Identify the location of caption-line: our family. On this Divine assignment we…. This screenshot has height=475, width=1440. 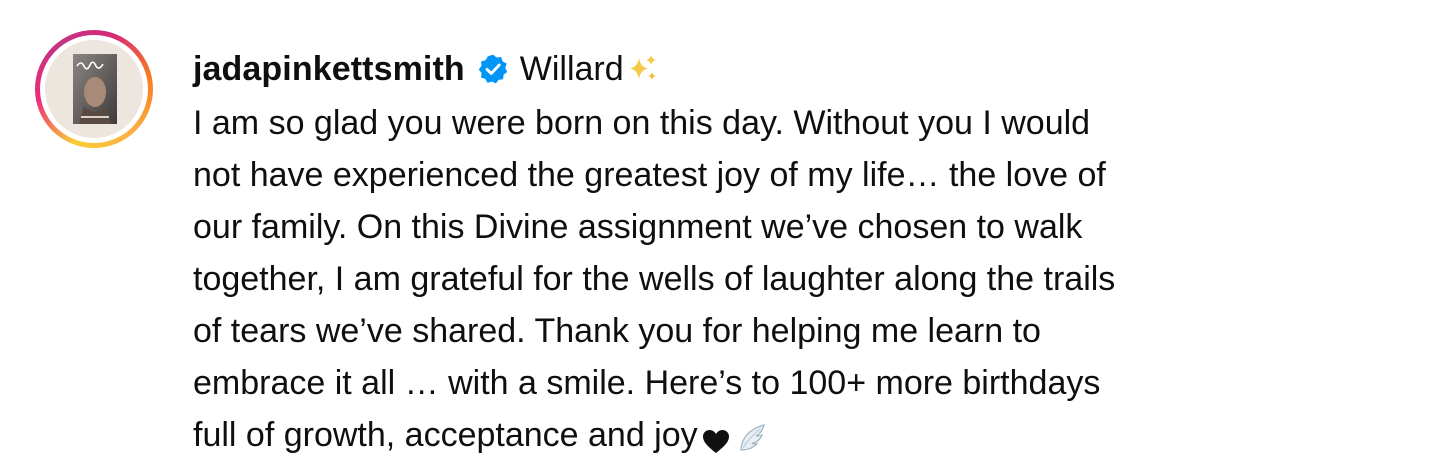
(638, 227).